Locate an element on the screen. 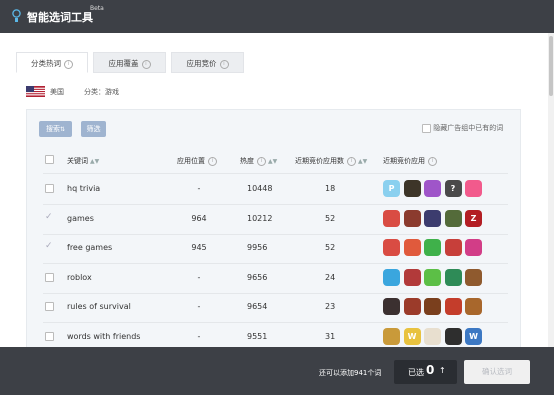 This screenshot has width=554, height=395. hide-existing-option: 隐藏广告组中已有的词 is located at coordinates (462, 128).